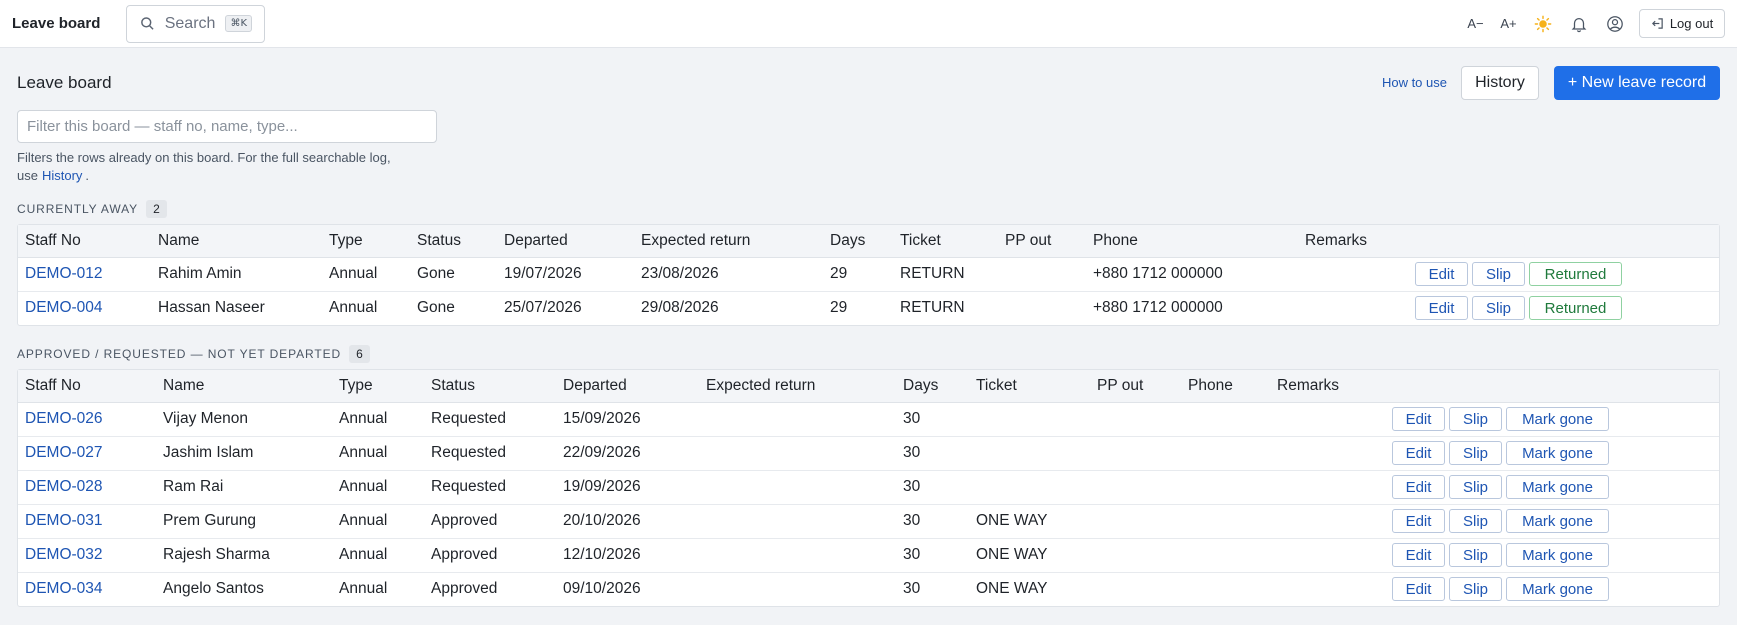 Image resolution: width=1737 pixels, height=625 pixels. Describe the element at coordinates (64, 273) in the screenshot. I see `staff-no-link: DEMO-012` at that location.